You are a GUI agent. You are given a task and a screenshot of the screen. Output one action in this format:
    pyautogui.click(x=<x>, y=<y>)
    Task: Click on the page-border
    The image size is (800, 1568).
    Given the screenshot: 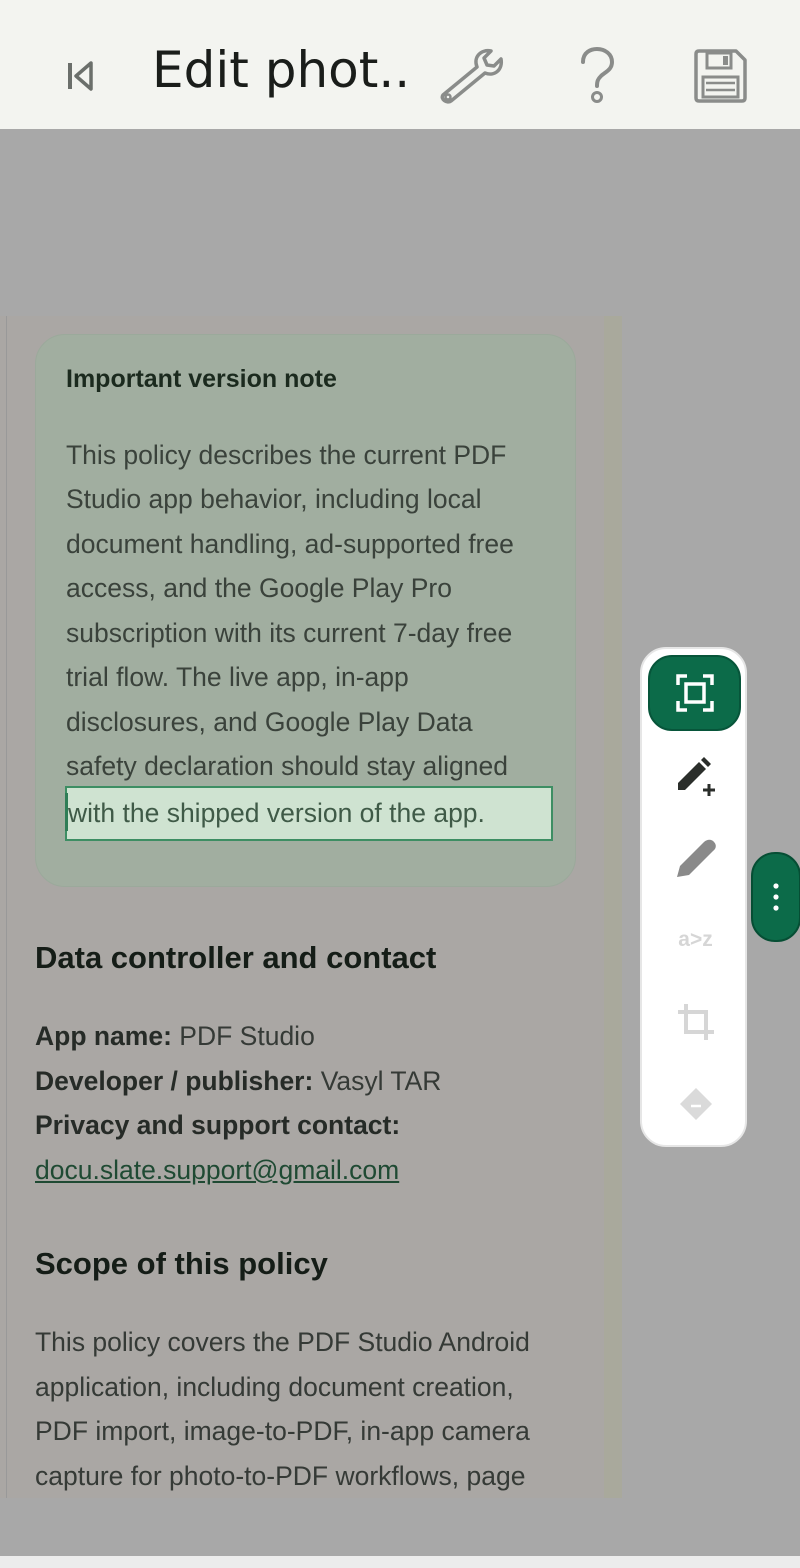 What is the action you would take?
    pyautogui.click(x=6, y=907)
    